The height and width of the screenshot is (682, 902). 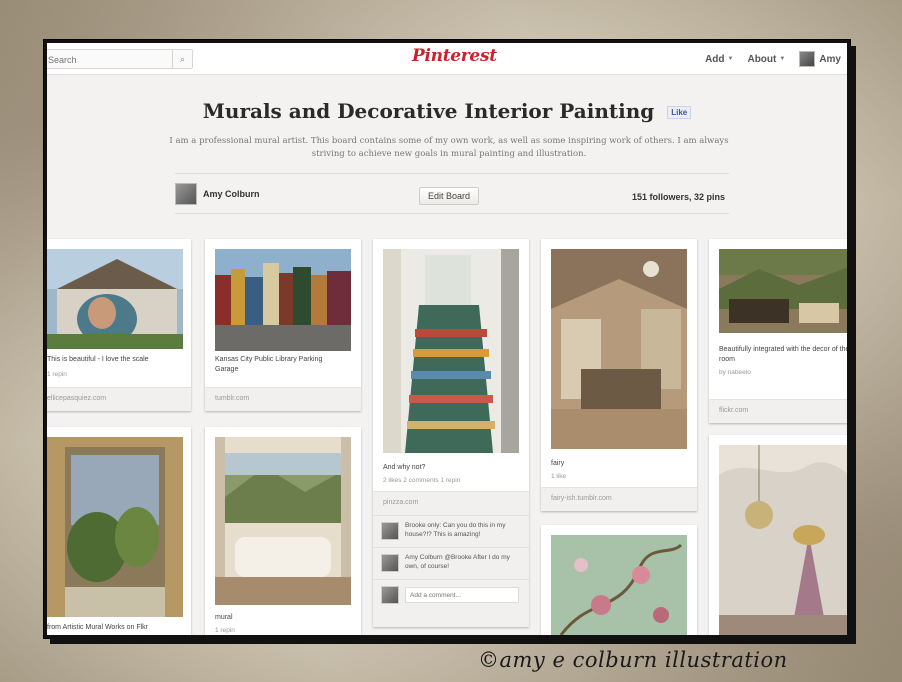 I want to click on user-label: Amy, so click(x=830, y=59).